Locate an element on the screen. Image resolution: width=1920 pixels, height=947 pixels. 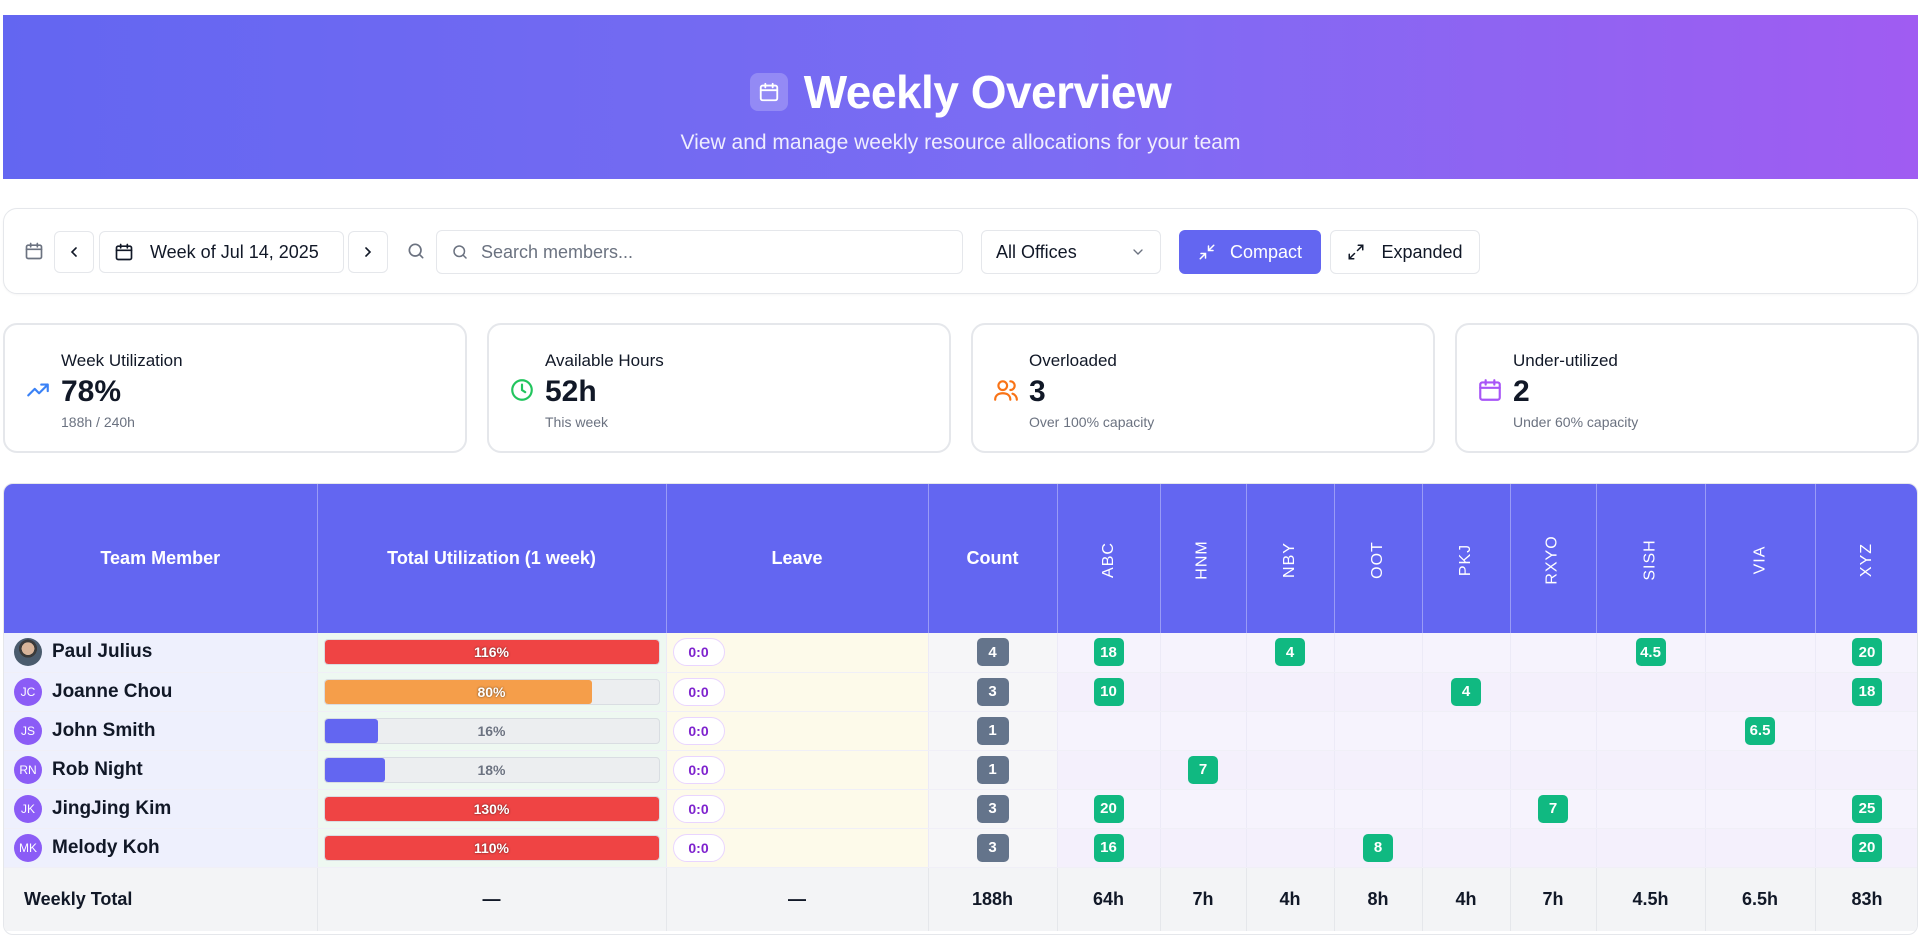
column-header-project: PKJ is located at coordinates (1466, 558).